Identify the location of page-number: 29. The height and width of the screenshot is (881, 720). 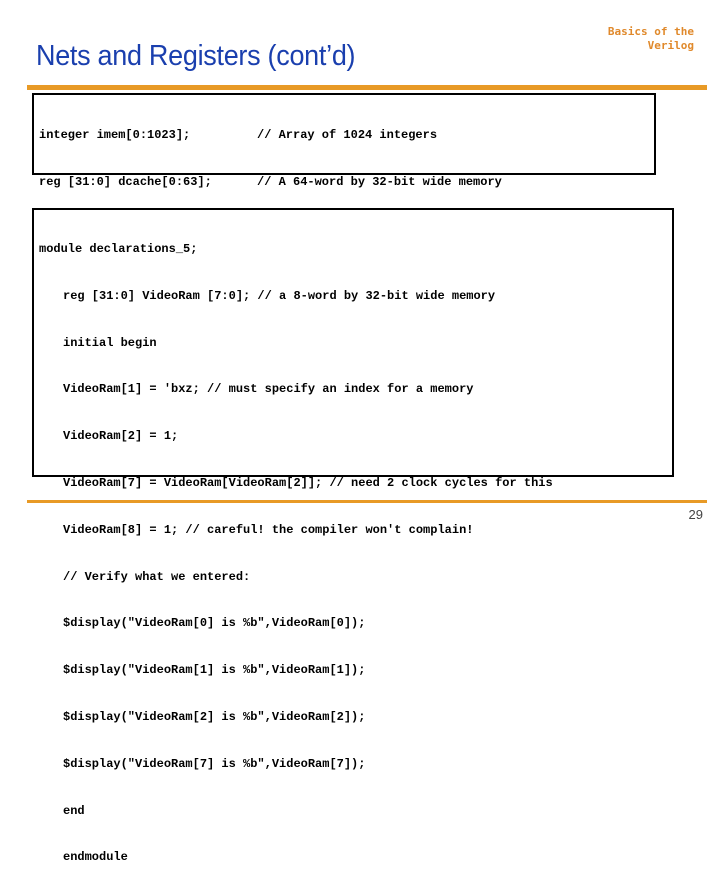
(695, 514).